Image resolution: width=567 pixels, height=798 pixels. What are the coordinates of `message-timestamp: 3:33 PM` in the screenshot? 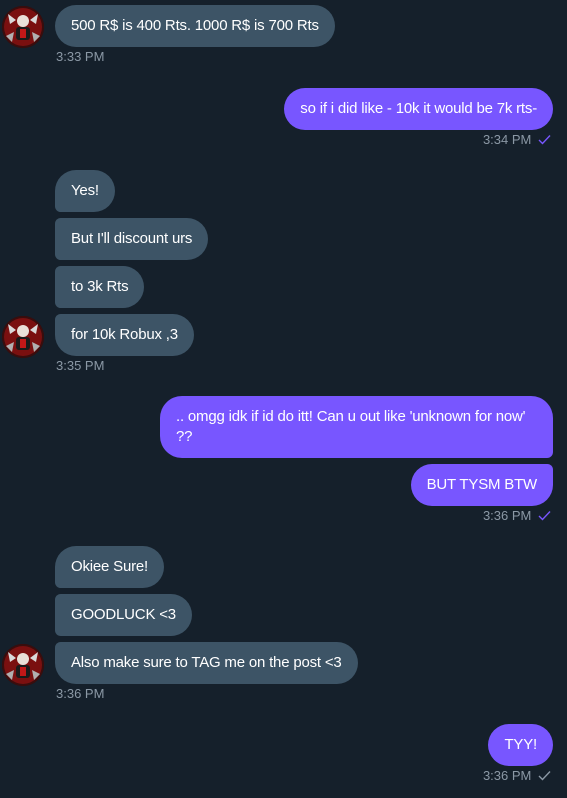 It's located at (311, 57).